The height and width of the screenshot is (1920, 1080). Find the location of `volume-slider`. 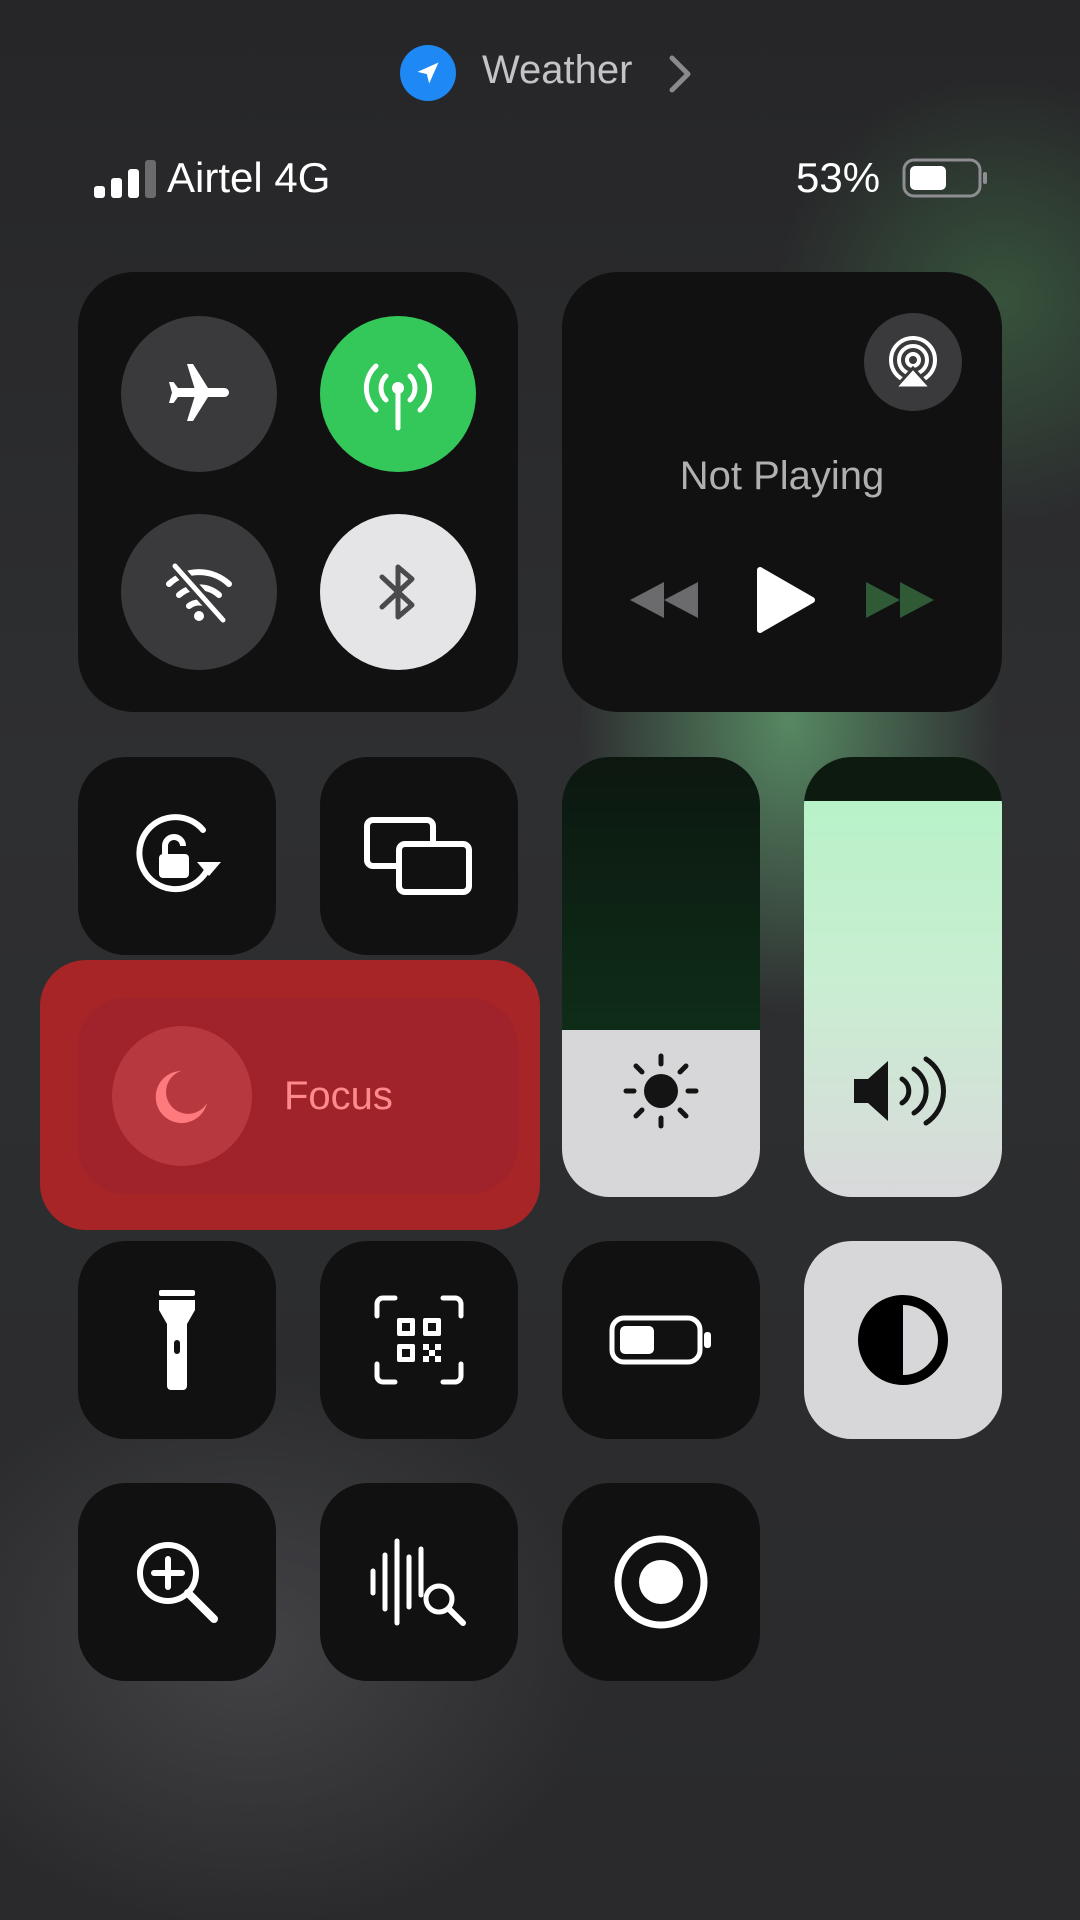

volume-slider is located at coordinates (903, 977).